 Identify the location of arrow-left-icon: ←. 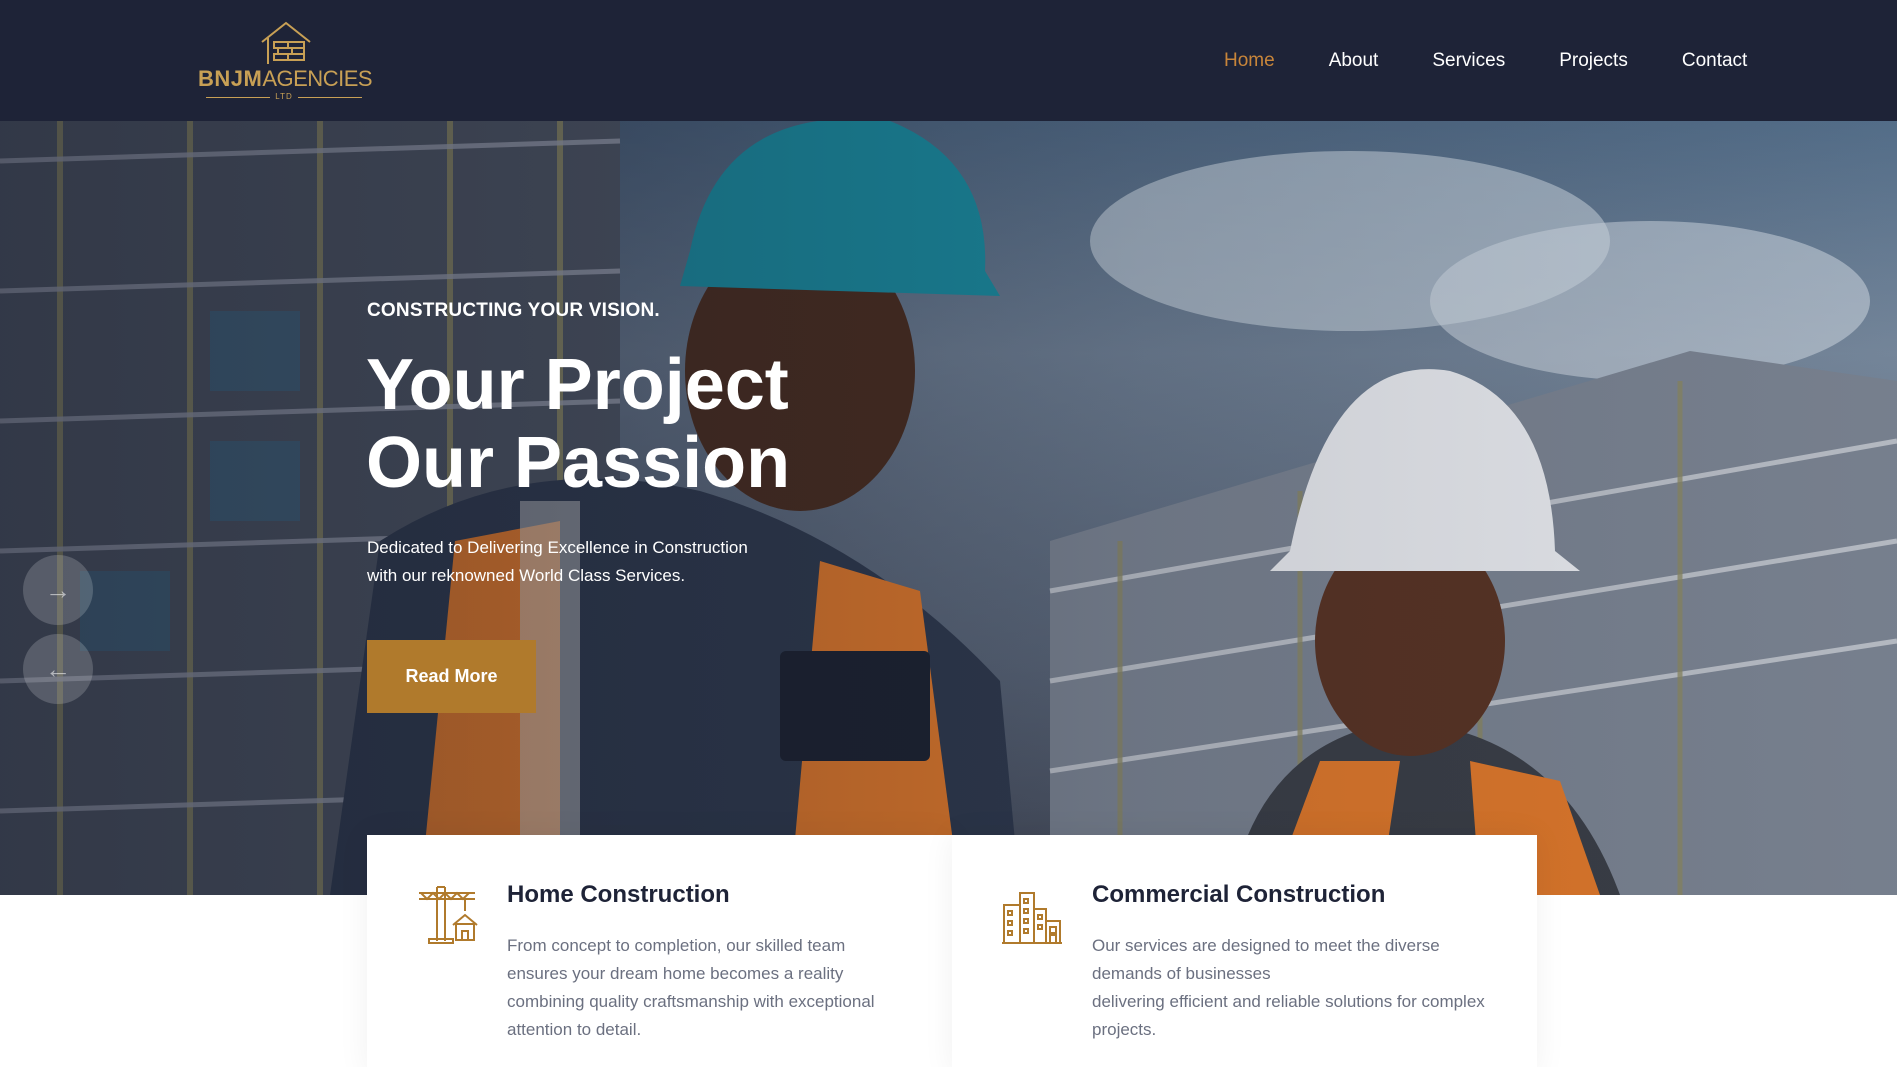
(58, 668).